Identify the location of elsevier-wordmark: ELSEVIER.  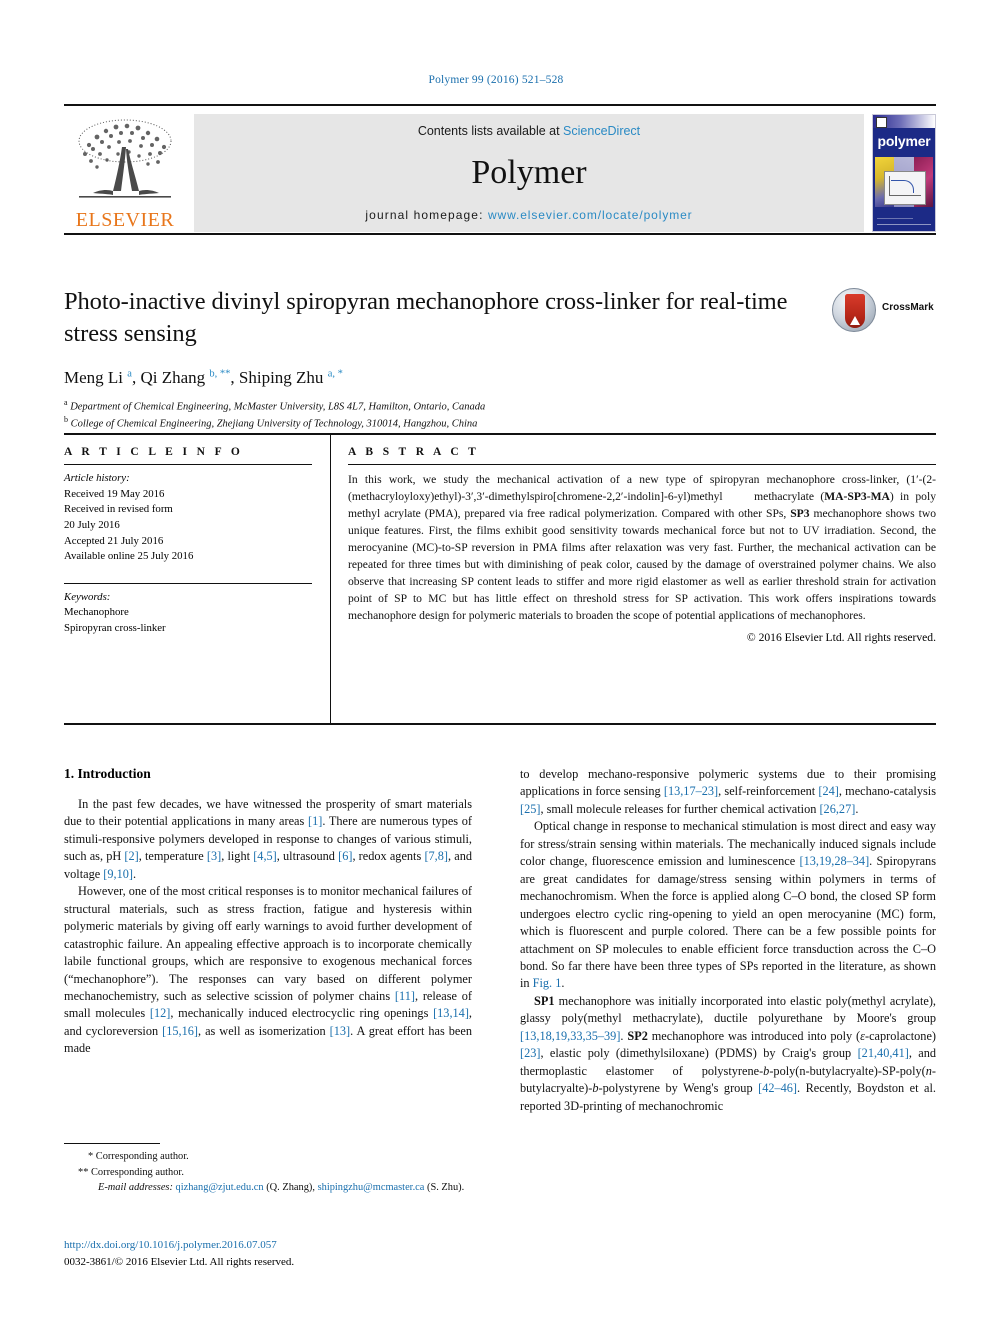
(125, 220).